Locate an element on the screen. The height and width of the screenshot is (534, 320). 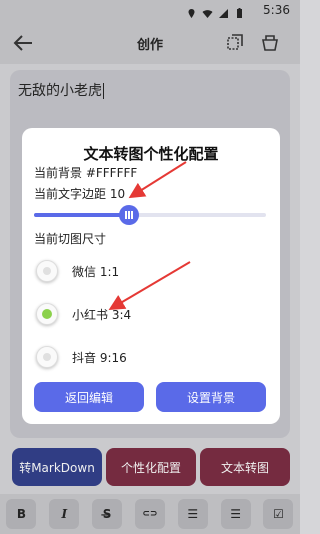
size-option-label: 小红书 3:4 is located at coordinates (102, 314).